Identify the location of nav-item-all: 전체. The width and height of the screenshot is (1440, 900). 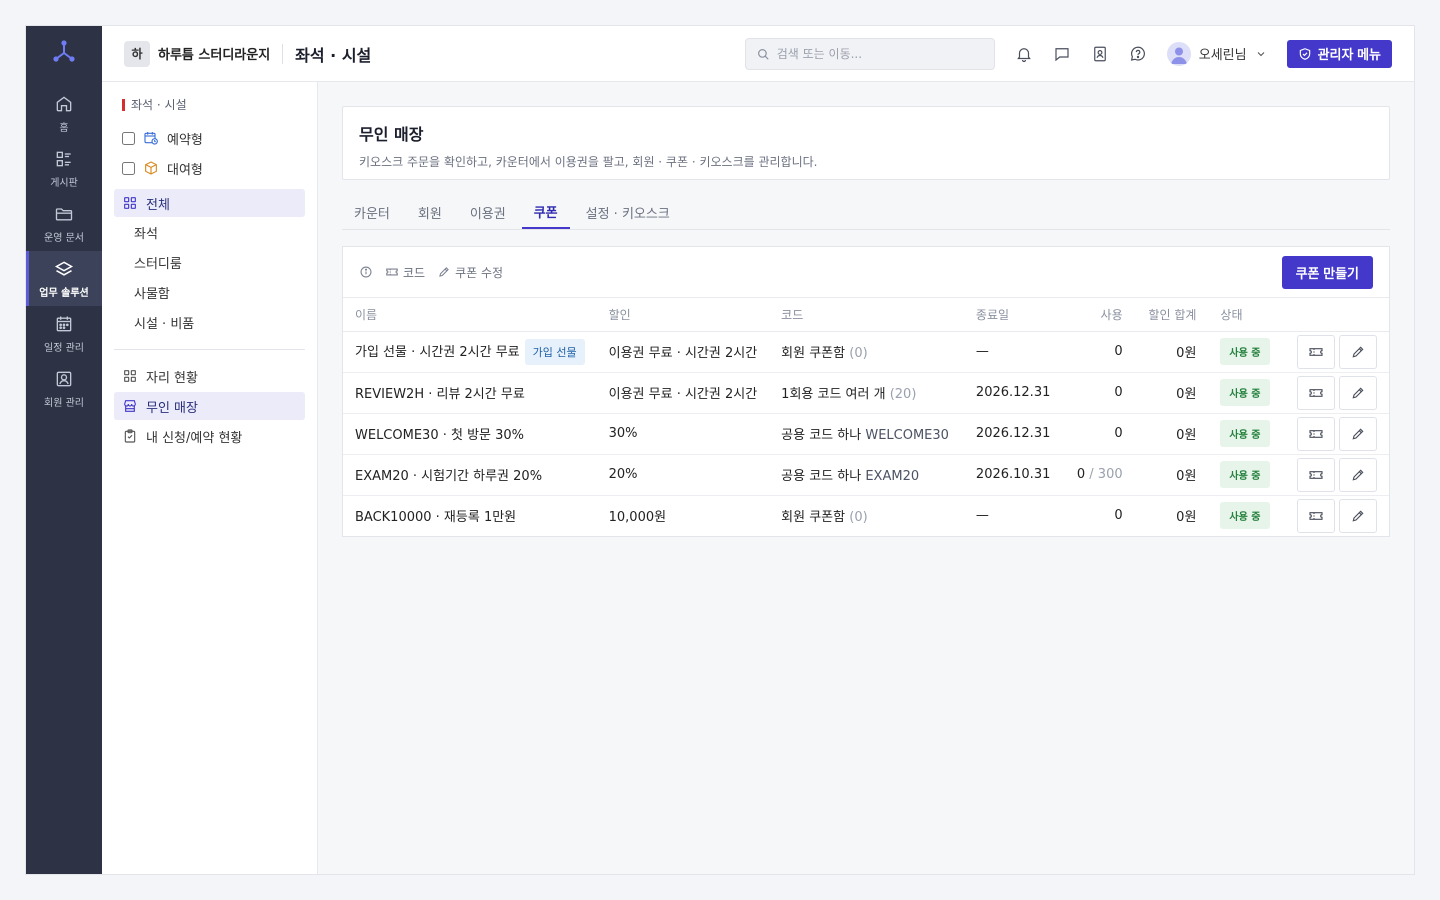
(209, 203).